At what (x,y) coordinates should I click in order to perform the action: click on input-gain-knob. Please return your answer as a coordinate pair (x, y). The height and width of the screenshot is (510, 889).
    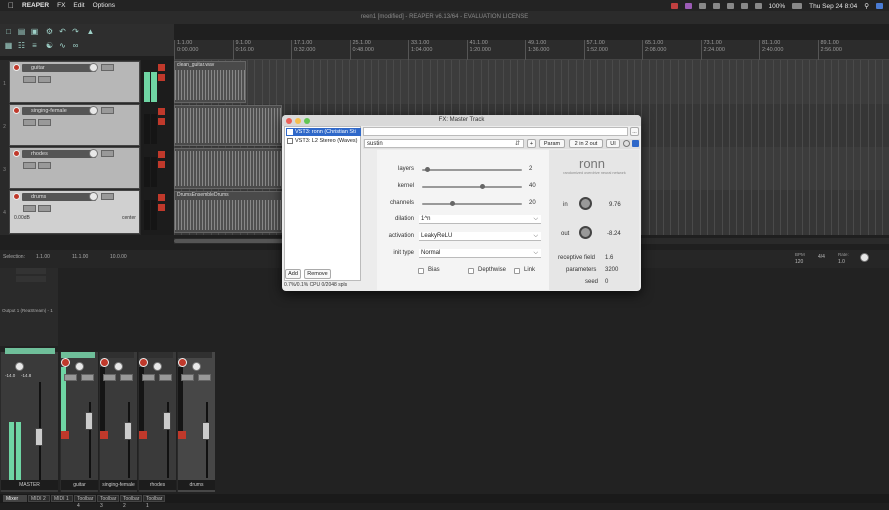
    Looking at the image, I should click on (585, 203).